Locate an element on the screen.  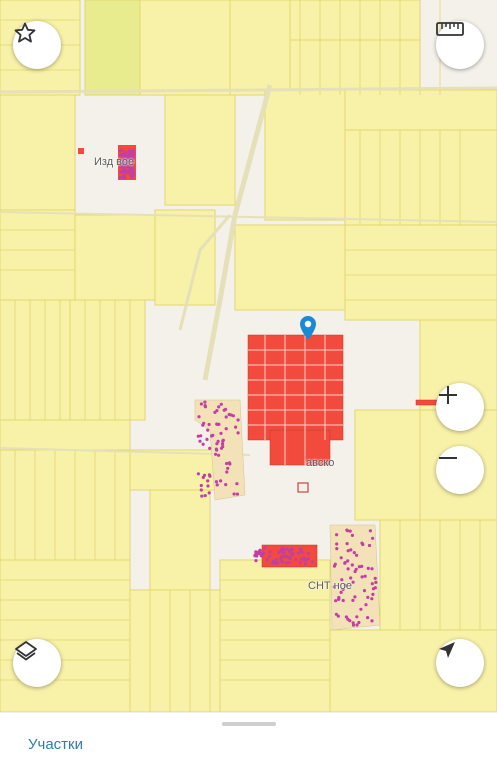
location-pin-icon is located at coordinates (308, 328).